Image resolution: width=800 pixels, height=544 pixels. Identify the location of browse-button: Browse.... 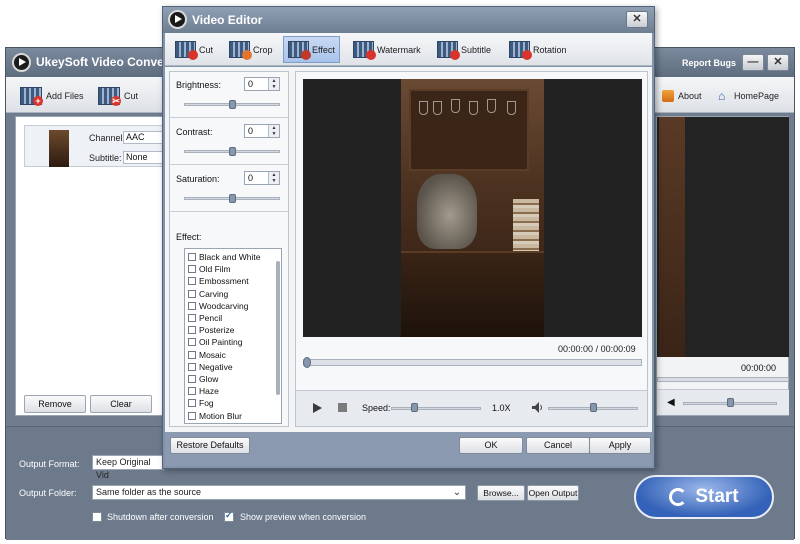
(501, 493).